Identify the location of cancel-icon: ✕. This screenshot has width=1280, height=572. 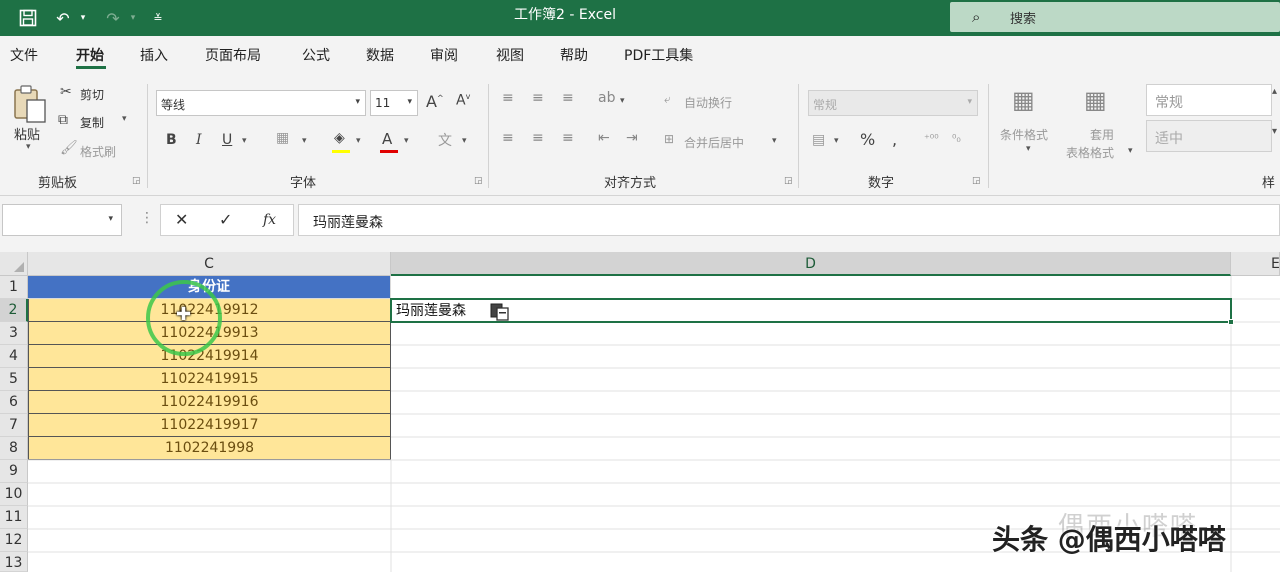
(181, 219).